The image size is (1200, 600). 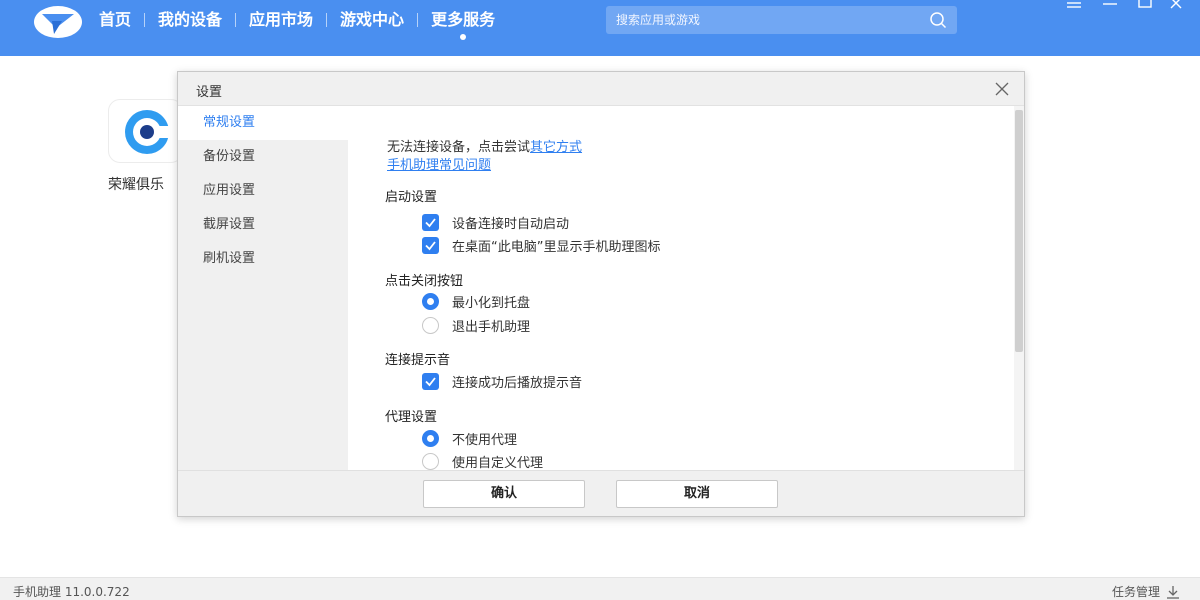 What do you see at coordinates (1019, 231) in the screenshot?
I see `scrollbar-thumb` at bounding box center [1019, 231].